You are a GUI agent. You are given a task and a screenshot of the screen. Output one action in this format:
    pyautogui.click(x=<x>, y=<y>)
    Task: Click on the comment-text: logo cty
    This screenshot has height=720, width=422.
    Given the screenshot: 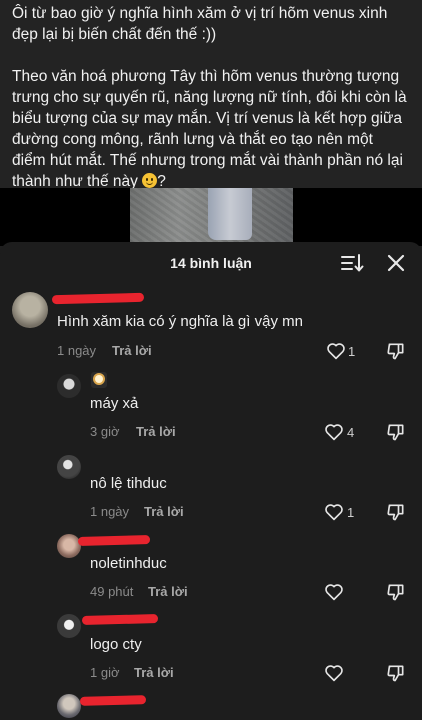 What is the action you would take?
    pyautogui.click(x=116, y=644)
    